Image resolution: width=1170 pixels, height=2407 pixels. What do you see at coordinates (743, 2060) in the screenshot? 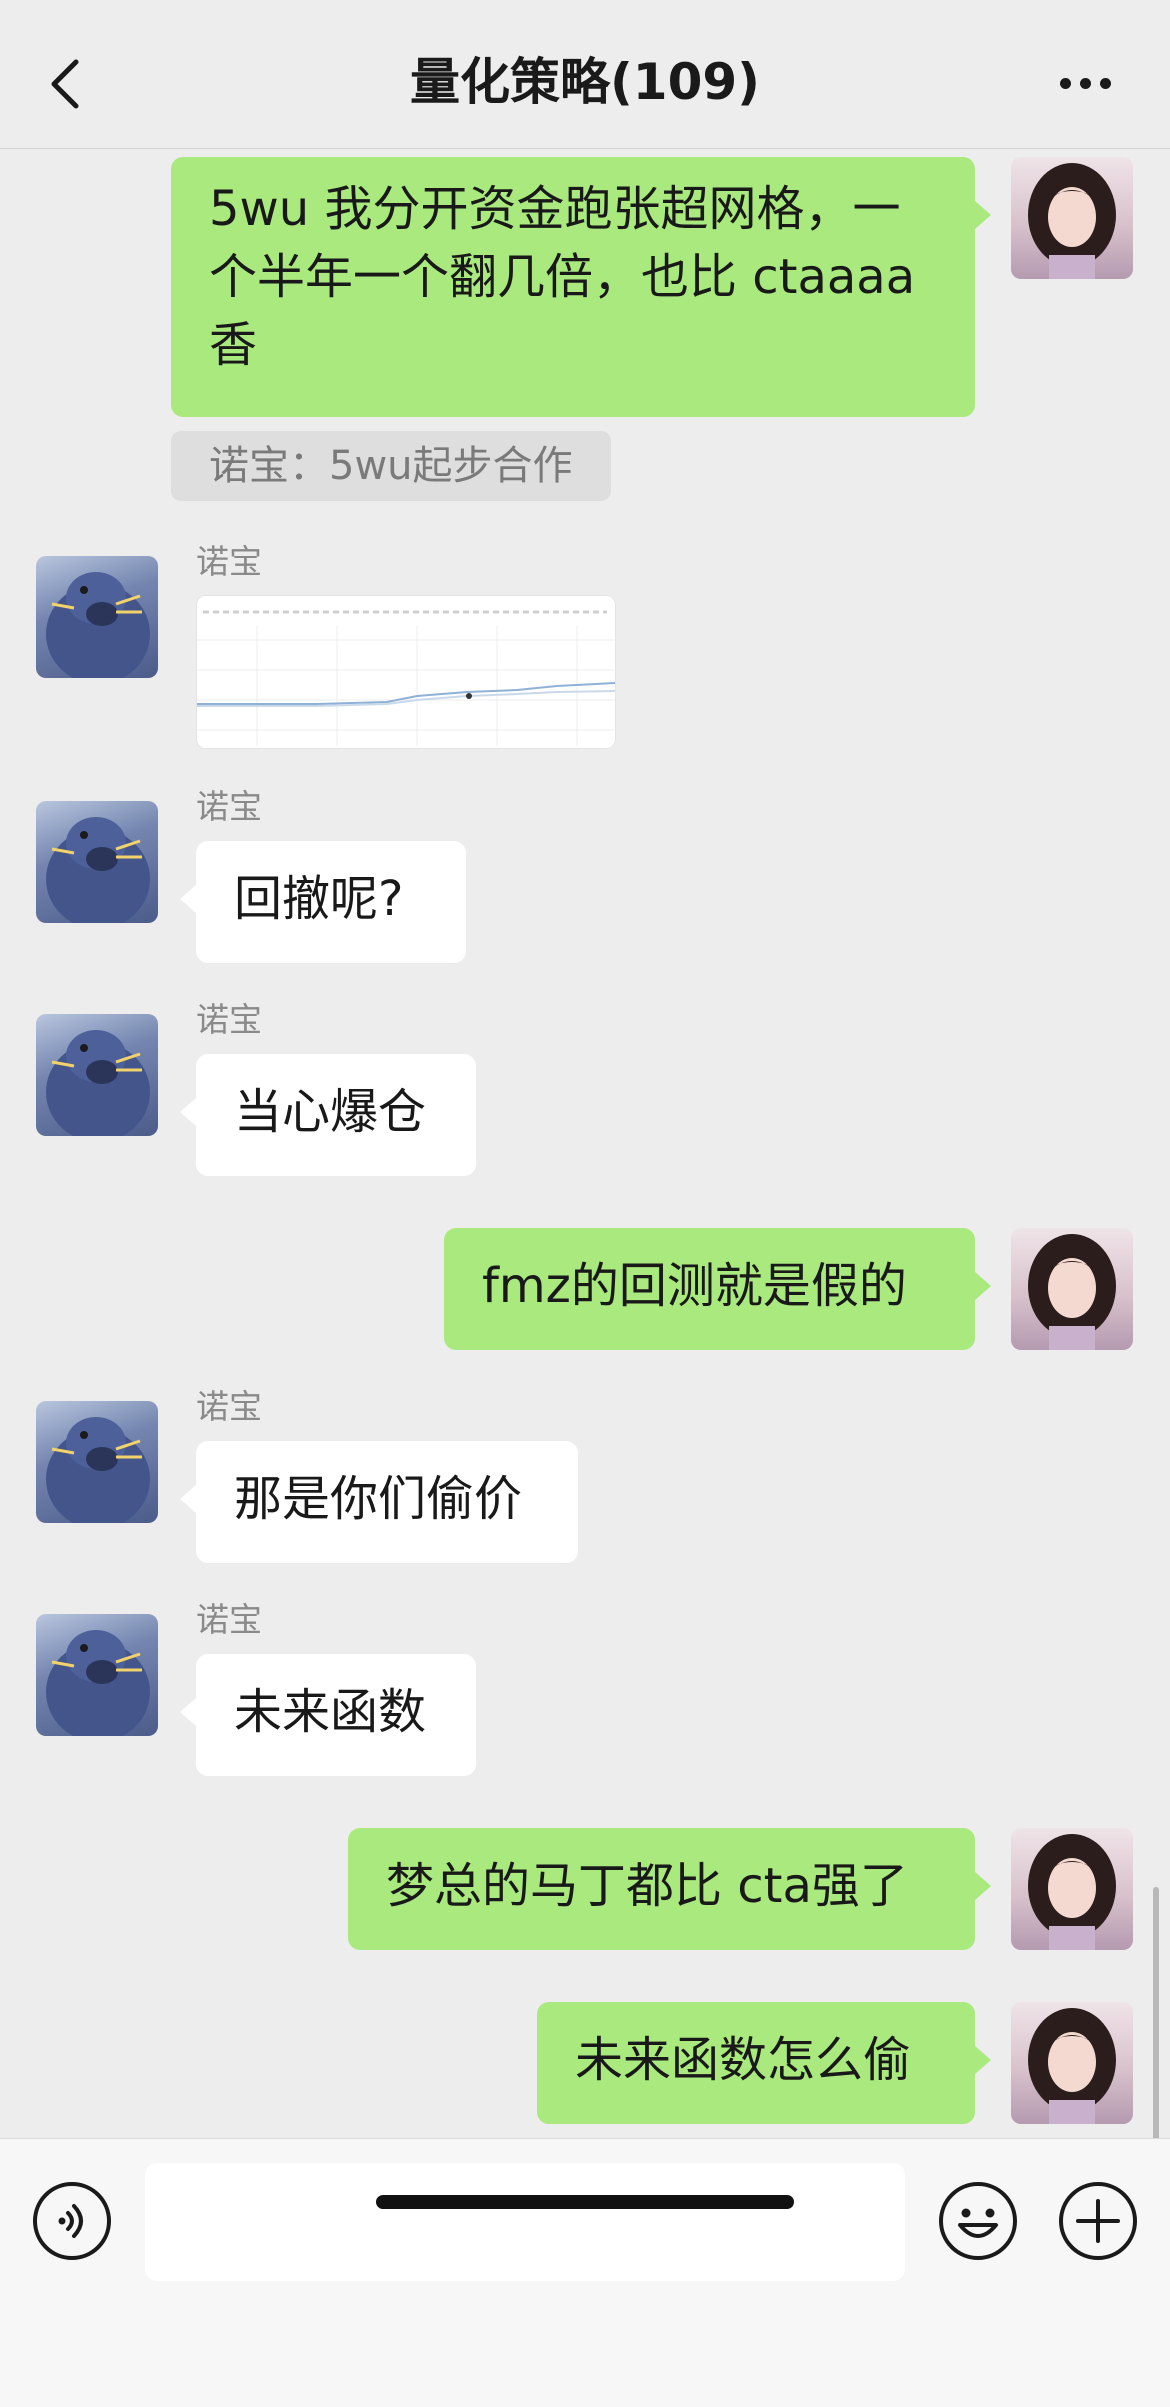
I see `message-text: 未来函数怎么偷` at bounding box center [743, 2060].